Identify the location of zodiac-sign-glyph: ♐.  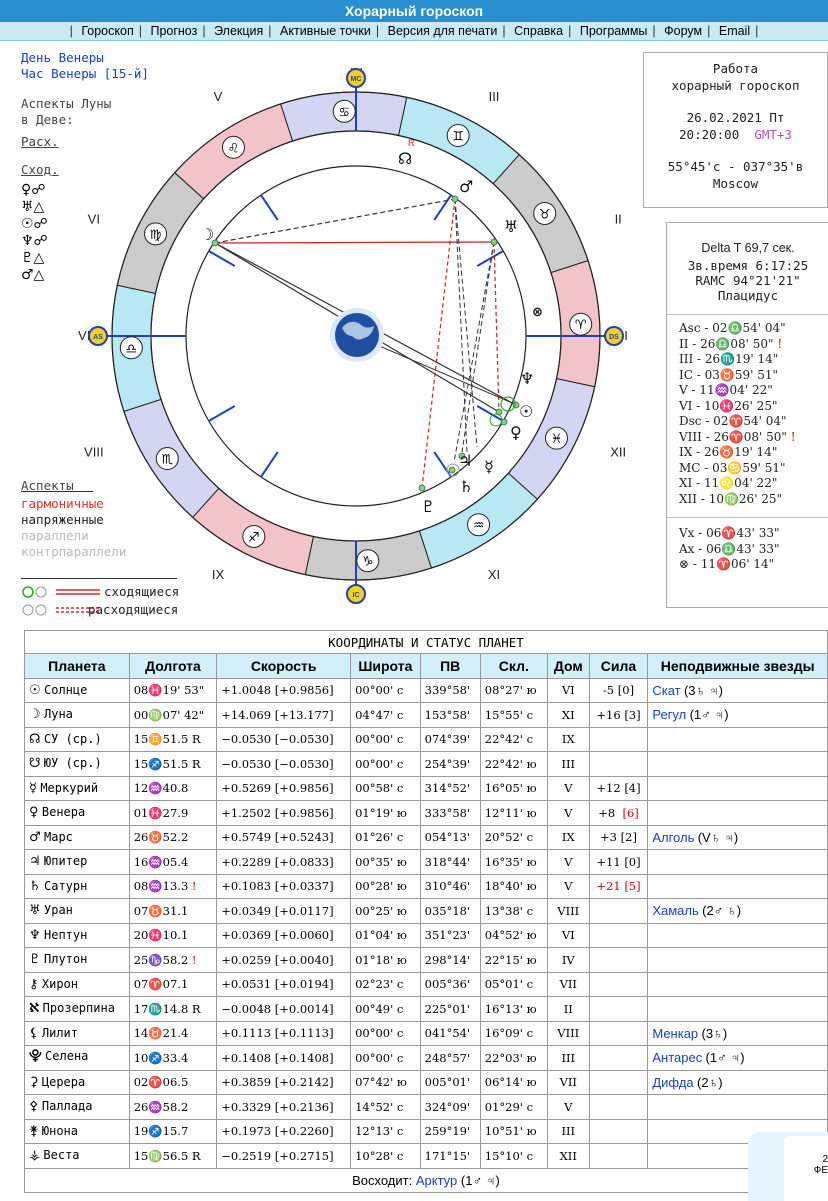
(254, 537).